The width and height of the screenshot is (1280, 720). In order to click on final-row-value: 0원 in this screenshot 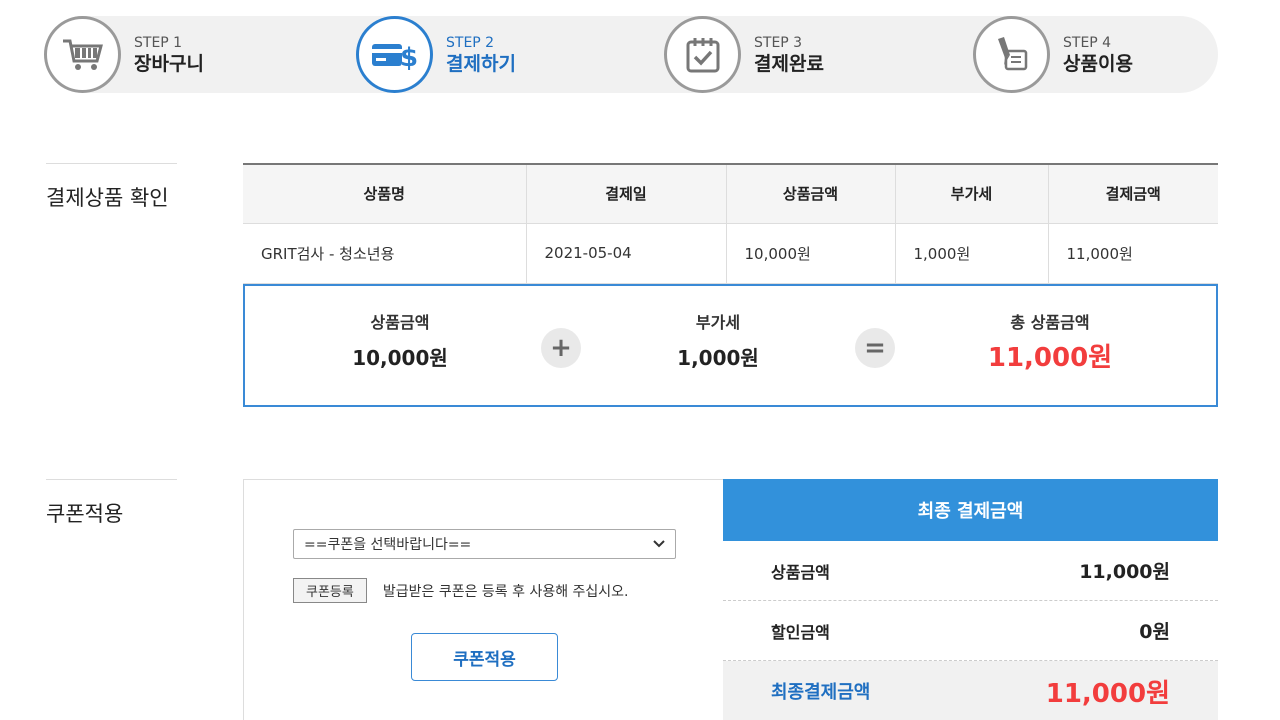, I will do `click(1154, 632)`.